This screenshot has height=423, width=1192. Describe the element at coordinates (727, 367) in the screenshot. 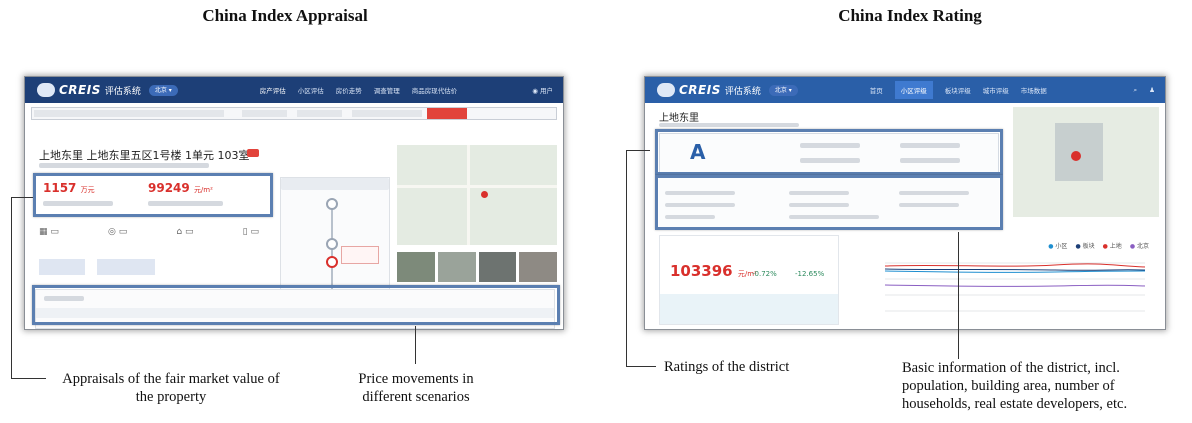

I see `caption-ratings: Ratings of the district` at that location.